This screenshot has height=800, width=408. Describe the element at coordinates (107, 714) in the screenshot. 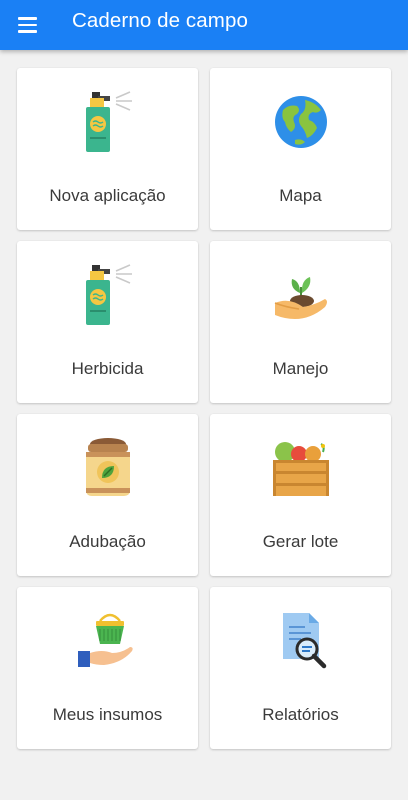

I see `card-label: Meus insumos` at that location.